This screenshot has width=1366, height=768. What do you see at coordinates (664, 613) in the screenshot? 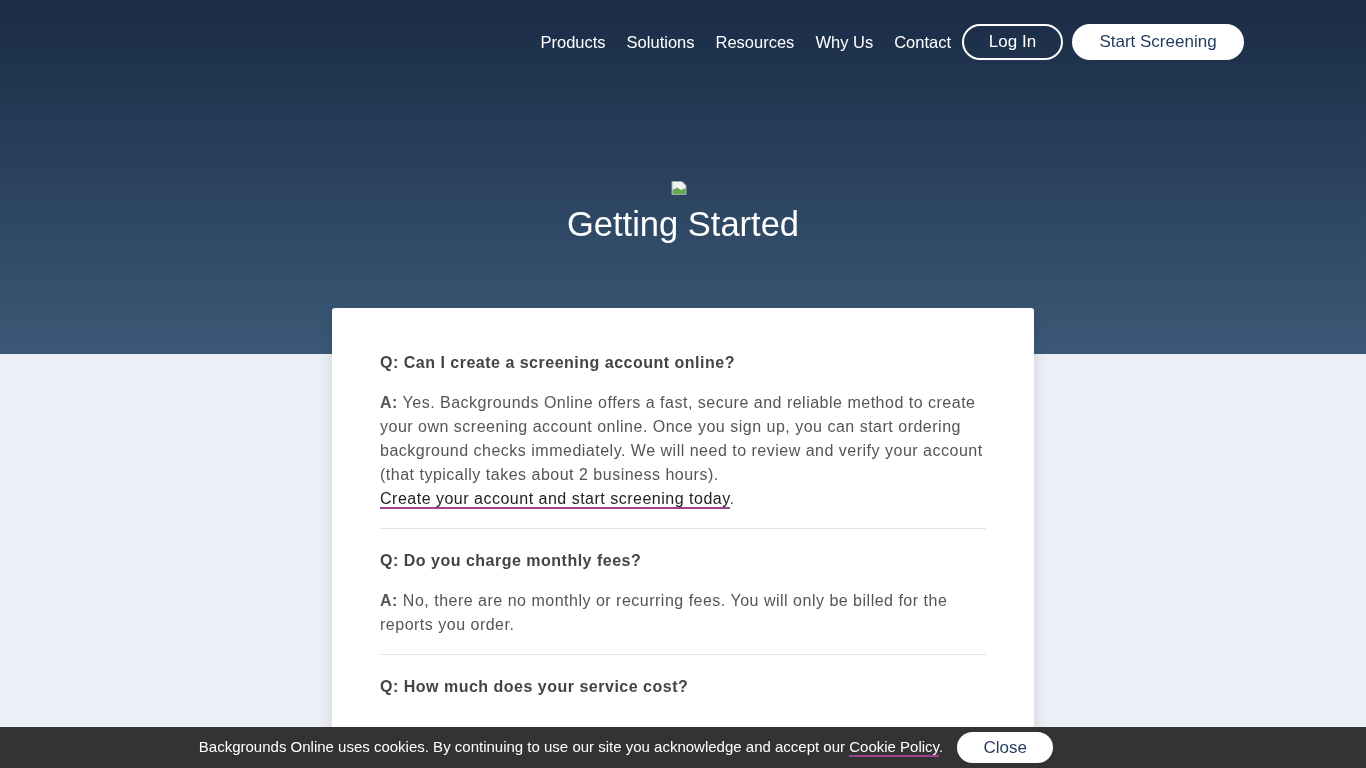
I see `faq-answer: A: No, there are no monthly or recurring fees. You will only be billed for the reports you order.` at bounding box center [664, 613].